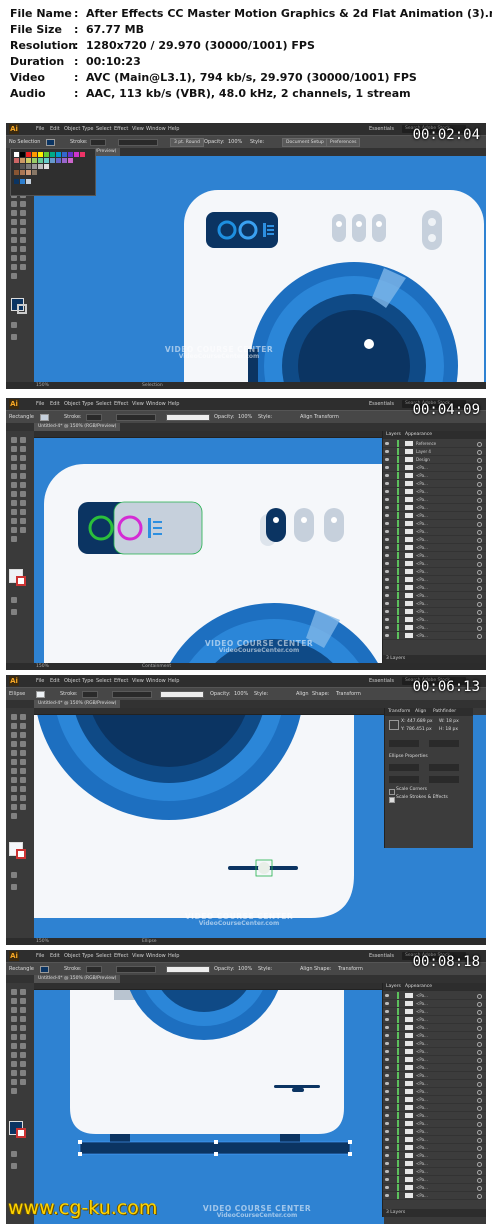 This screenshot has width=492, height=1226. Describe the element at coordinates (23, 494) in the screenshot. I see `width-tool-icon` at that location.